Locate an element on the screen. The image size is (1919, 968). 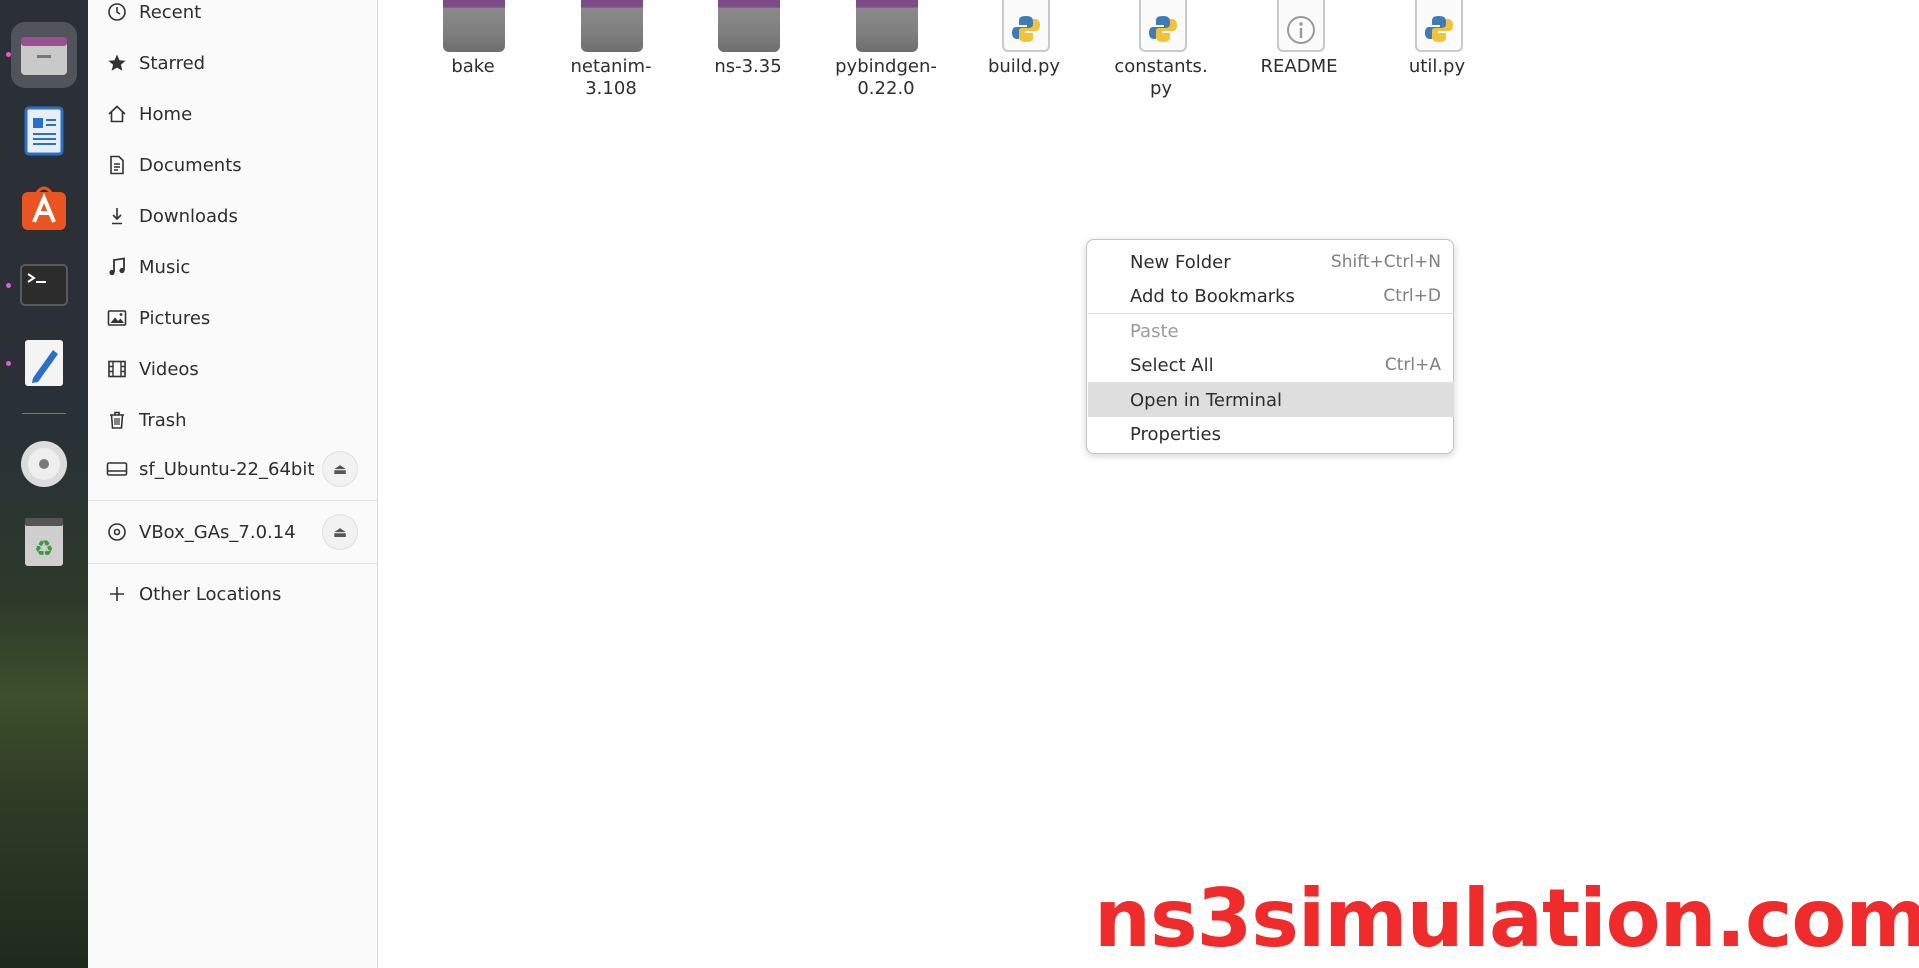
dock-files is located at coordinates (44, 55).